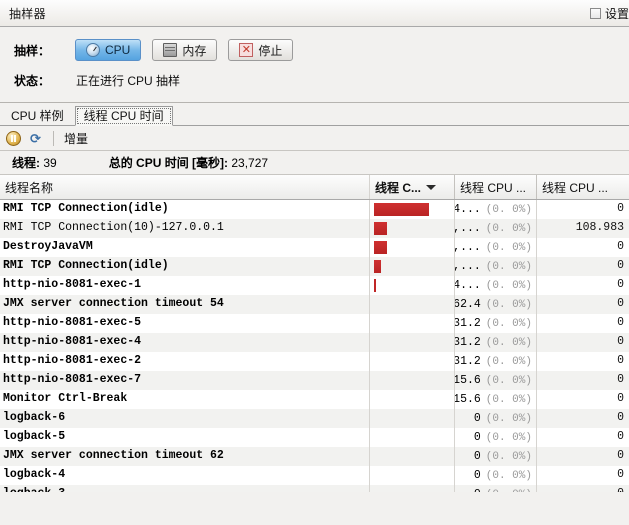 The height and width of the screenshot is (525, 629). What do you see at coordinates (496, 380) in the screenshot?
I see `cell-thread-cpu: 15.6 (0. 0%)` at bounding box center [496, 380].